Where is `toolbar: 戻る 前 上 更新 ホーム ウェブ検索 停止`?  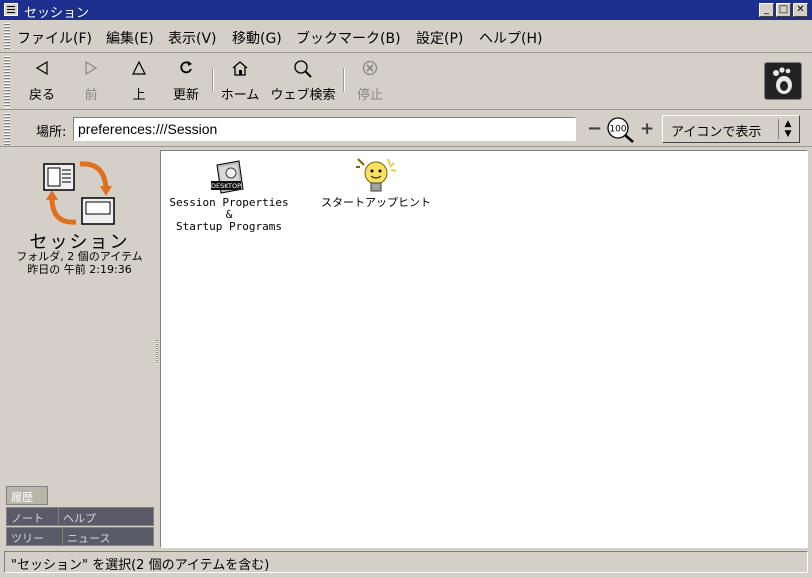 toolbar: 戻る 前 上 更新 ホーム ウェブ検索 停止 is located at coordinates (406, 82).